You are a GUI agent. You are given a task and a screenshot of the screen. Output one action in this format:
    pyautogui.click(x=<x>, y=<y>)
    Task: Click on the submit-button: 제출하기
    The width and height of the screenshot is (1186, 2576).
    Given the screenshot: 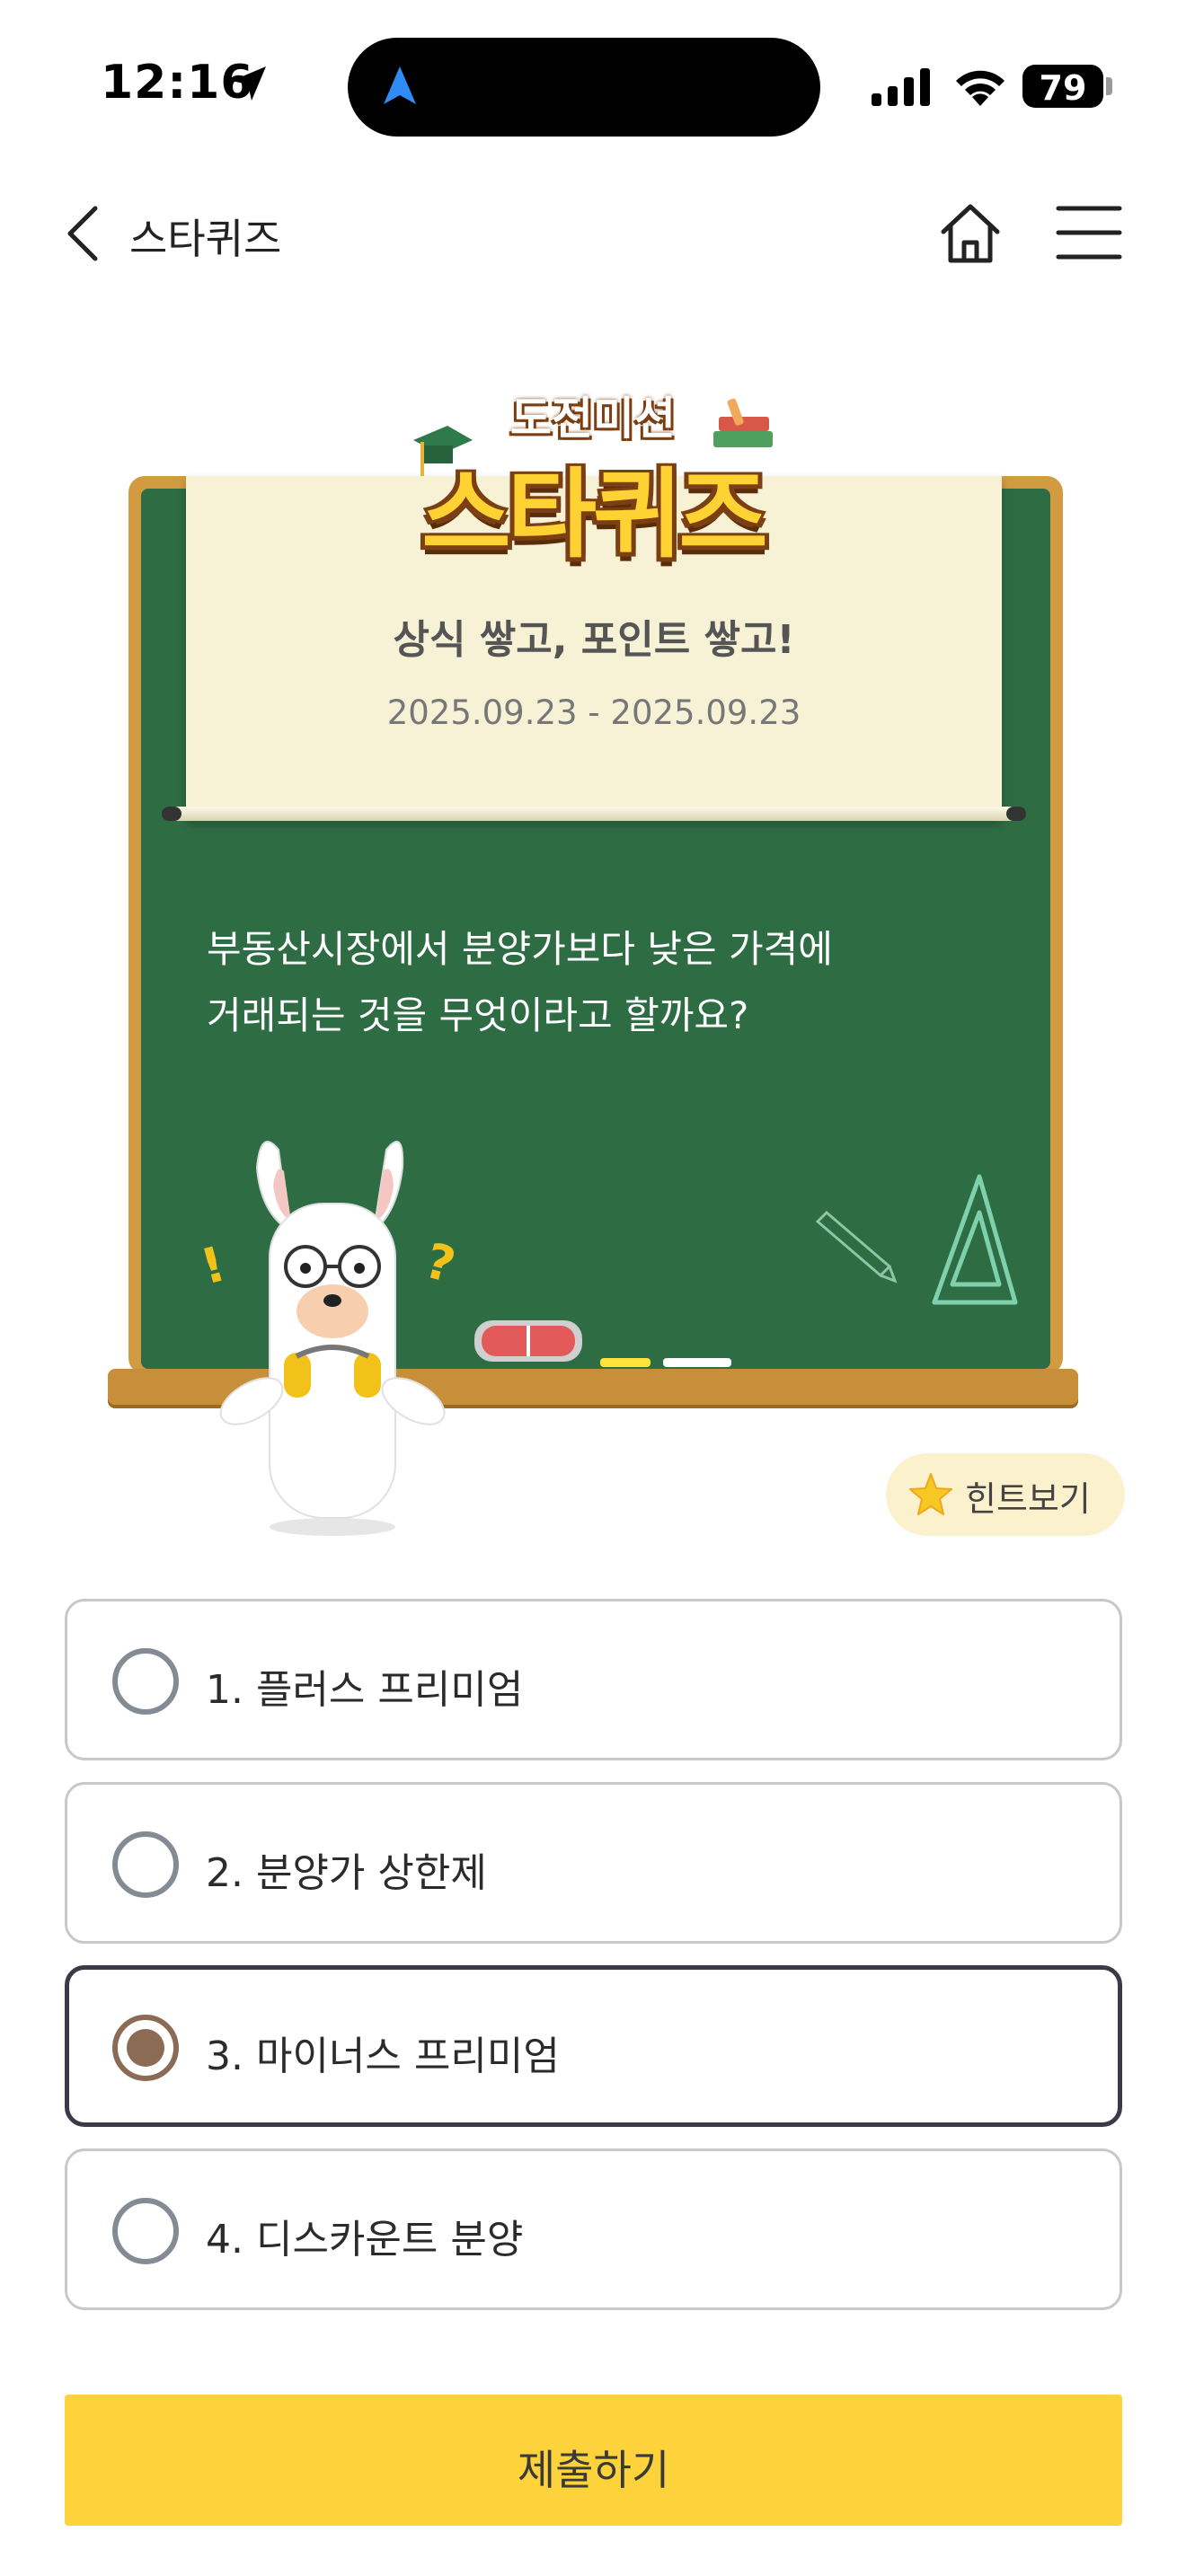 What is the action you would take?
    pyautogui.click(x=593, y=2460)
    